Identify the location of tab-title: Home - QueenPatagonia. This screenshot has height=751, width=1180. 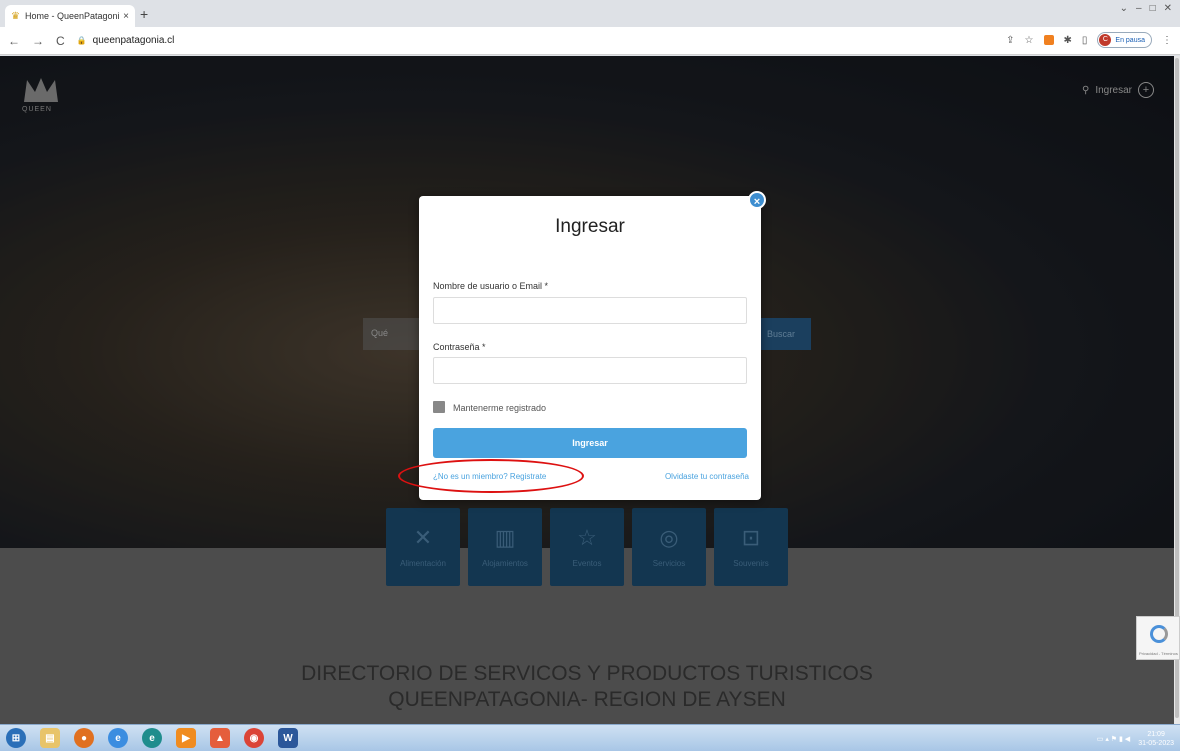
(72, 16).